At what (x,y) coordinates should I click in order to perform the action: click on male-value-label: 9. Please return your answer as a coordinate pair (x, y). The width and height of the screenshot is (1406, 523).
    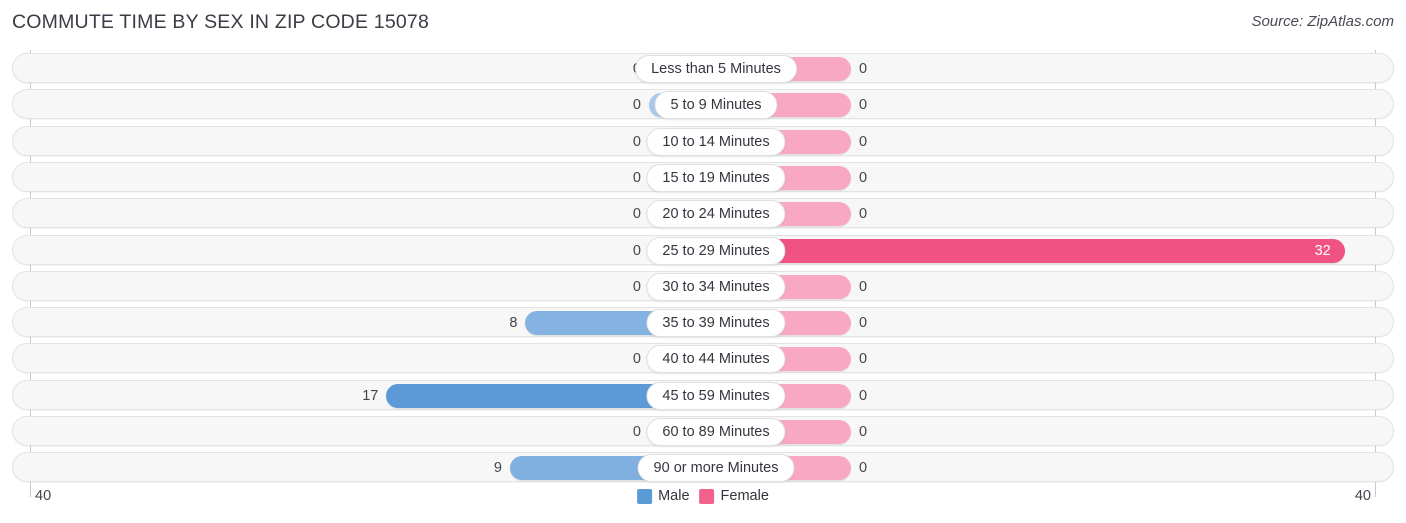
    Looking at the image, I should click on (497, 468).